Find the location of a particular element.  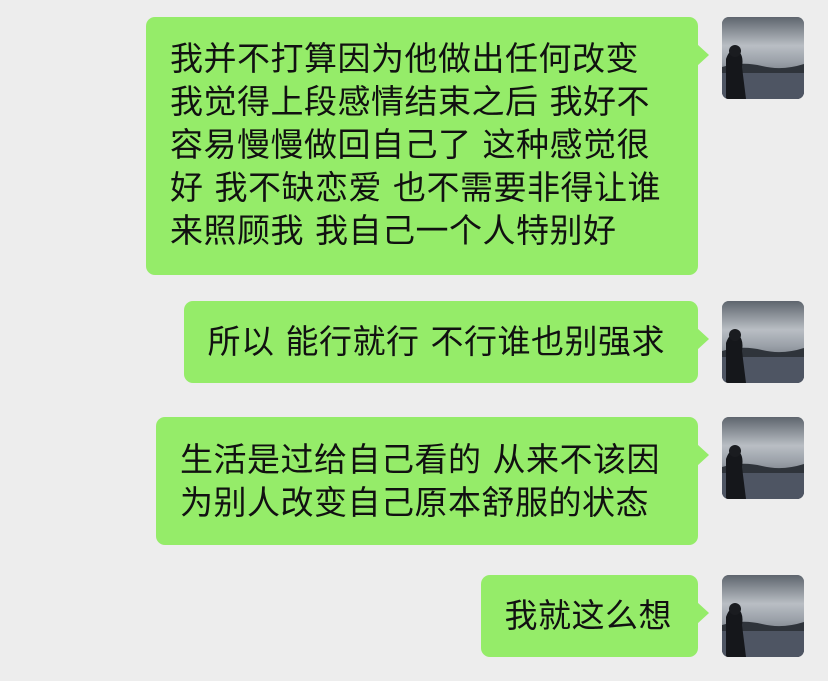

message-text: 生活是过给自己看的 从来不该因为别人改变自己原本舒服的状态 is located at coordinates (420, 481).